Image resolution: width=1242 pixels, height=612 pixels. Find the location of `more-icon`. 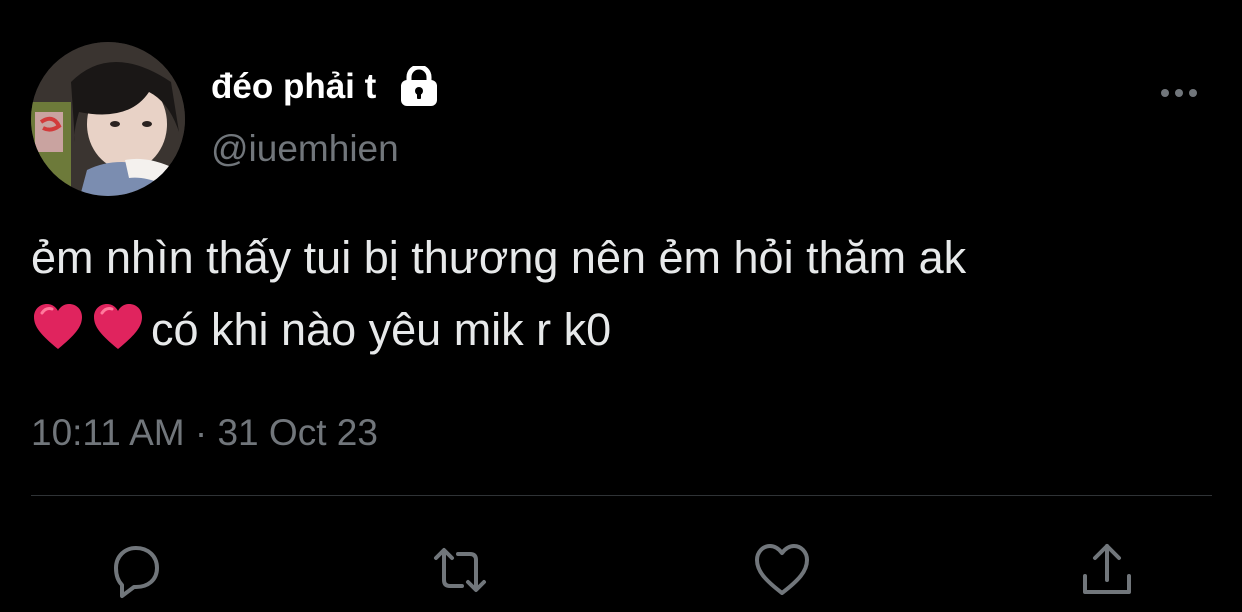

more-icon is located at coordinates (1179, 93).